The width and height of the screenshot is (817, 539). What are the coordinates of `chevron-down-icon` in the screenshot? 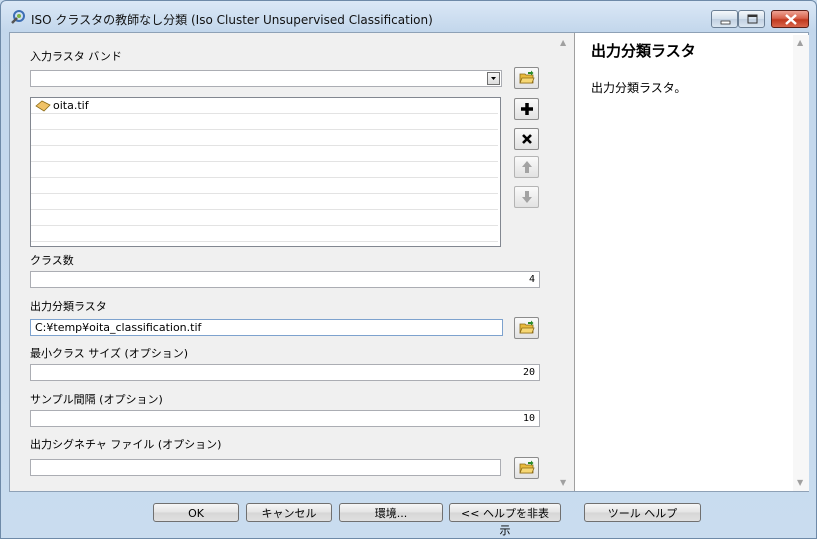 It's located at (493, 78).